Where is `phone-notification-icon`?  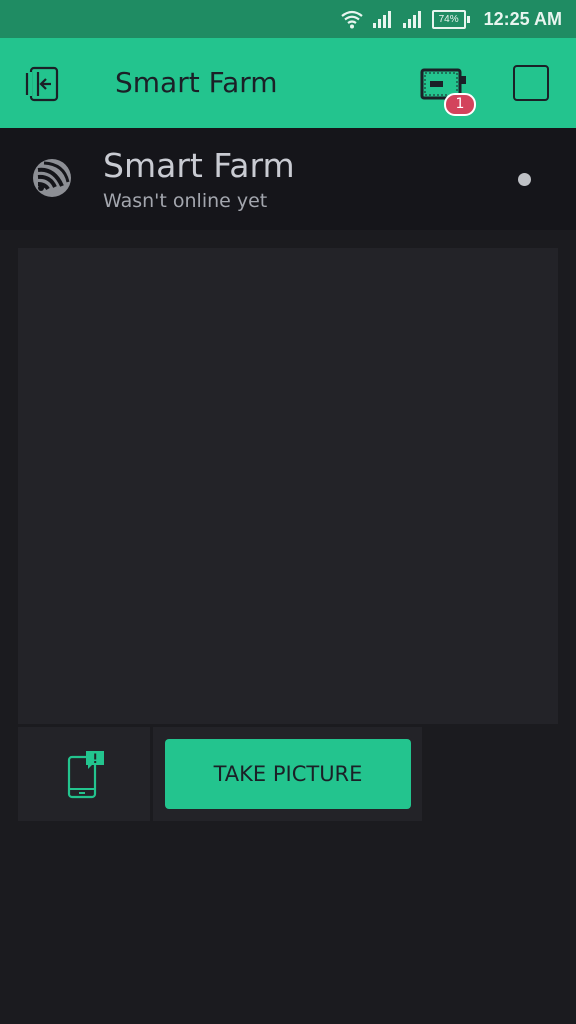 phone-notification-icon is located at coordinates (85, 775).